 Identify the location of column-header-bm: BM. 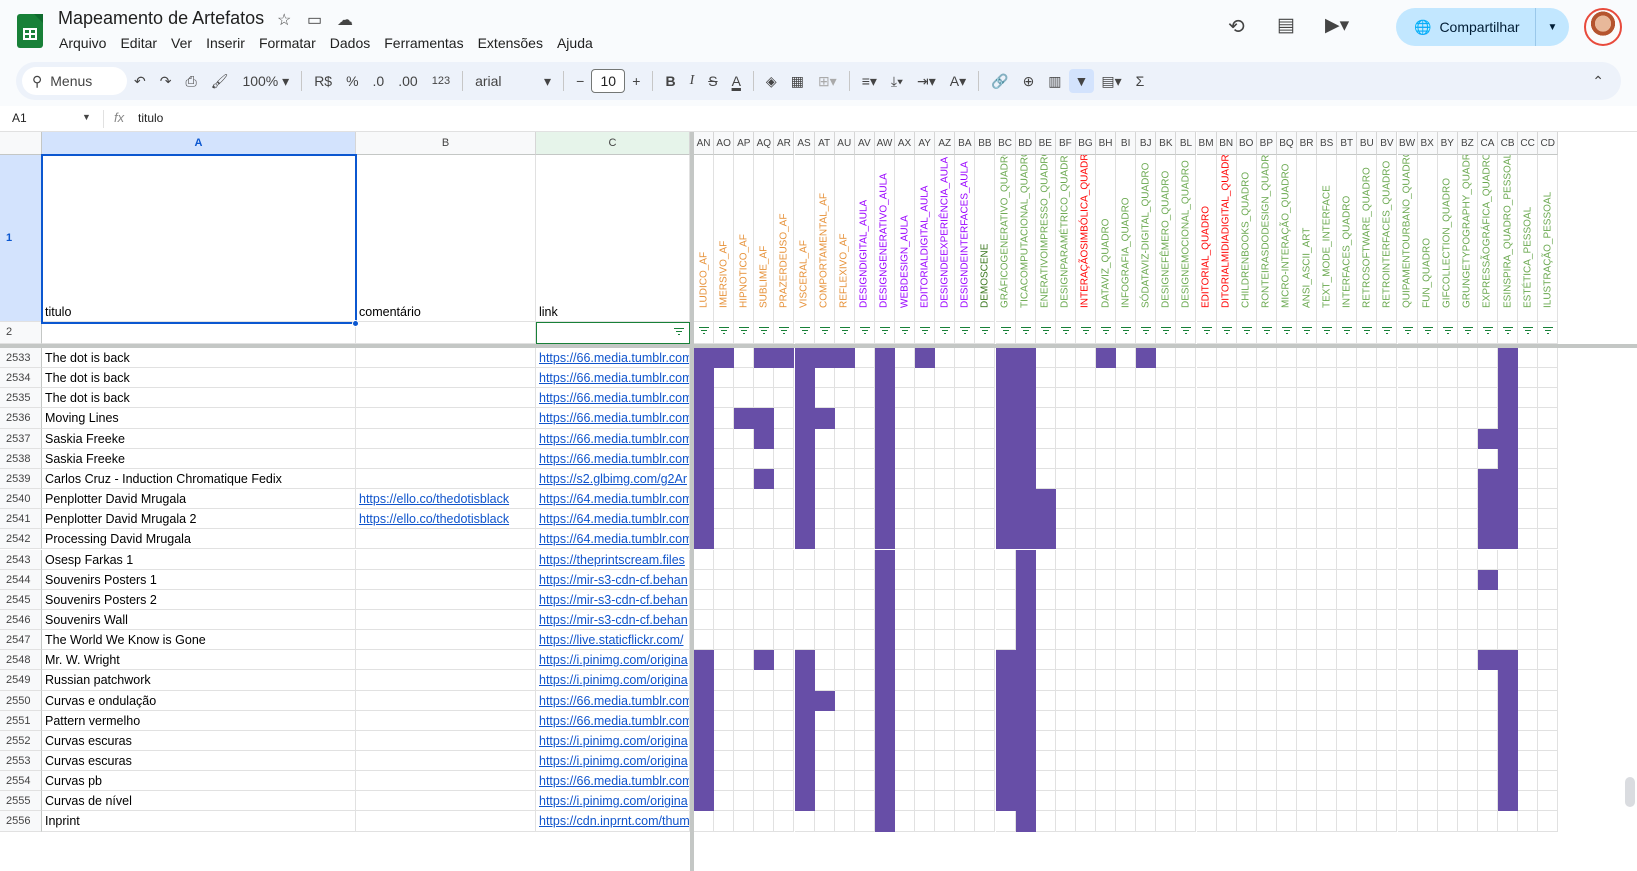
(1206, 143).